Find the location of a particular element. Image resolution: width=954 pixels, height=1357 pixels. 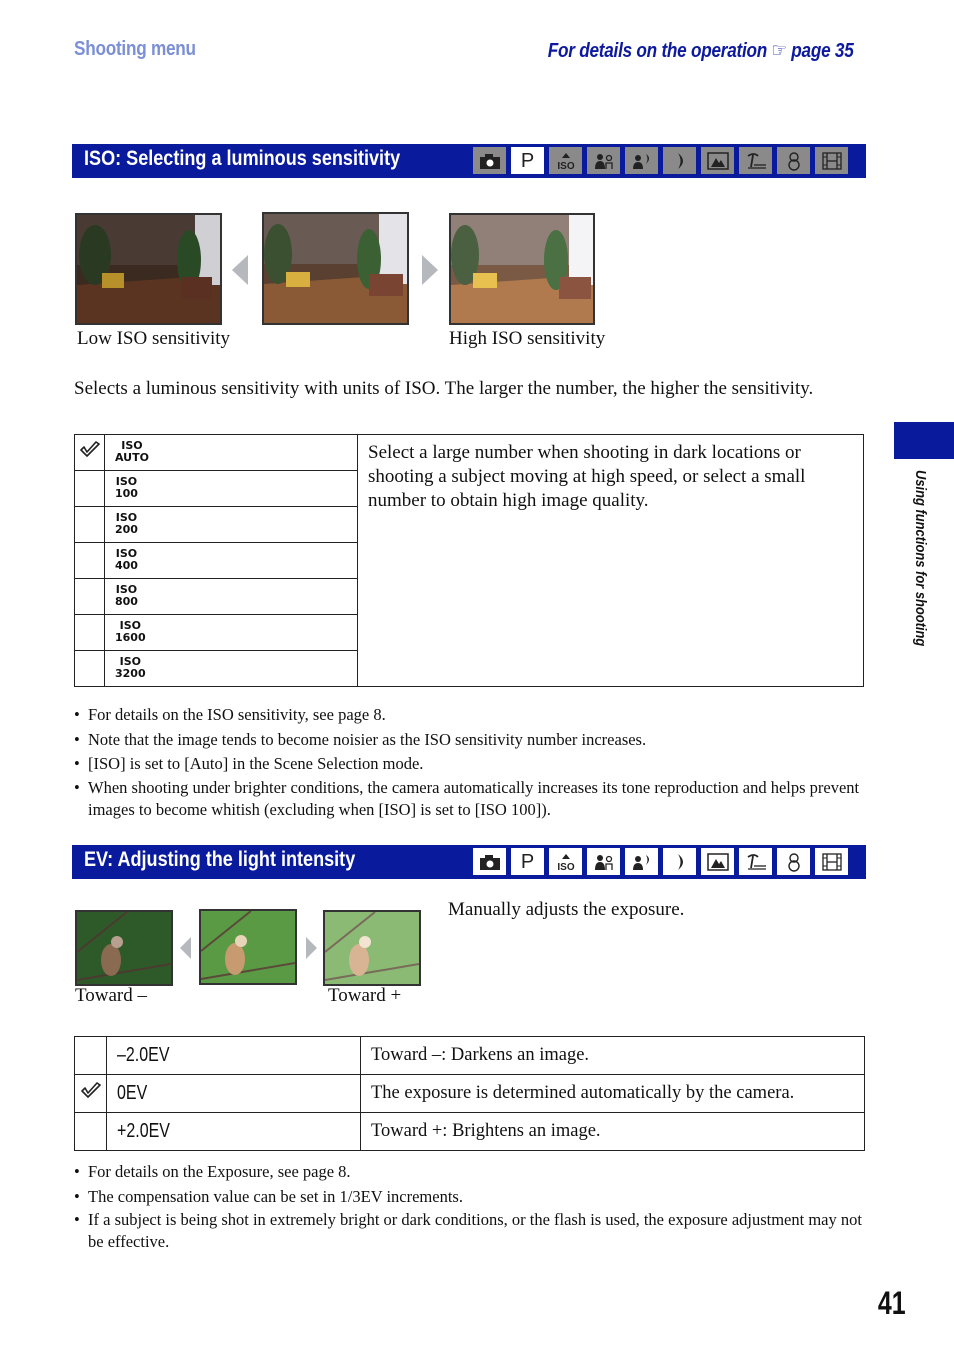

iso-value-icon: ISO 200 is located at coordinates (126, 523).